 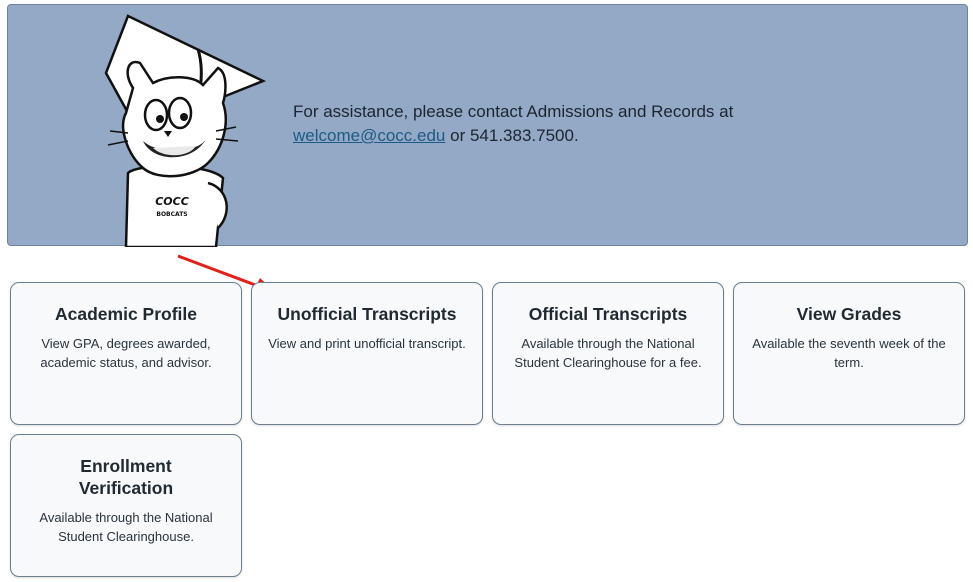 What do you see at coordinates (849, 314) in the screenshot?
I see `card-title: View Grades` at bounding box center [849, 314].